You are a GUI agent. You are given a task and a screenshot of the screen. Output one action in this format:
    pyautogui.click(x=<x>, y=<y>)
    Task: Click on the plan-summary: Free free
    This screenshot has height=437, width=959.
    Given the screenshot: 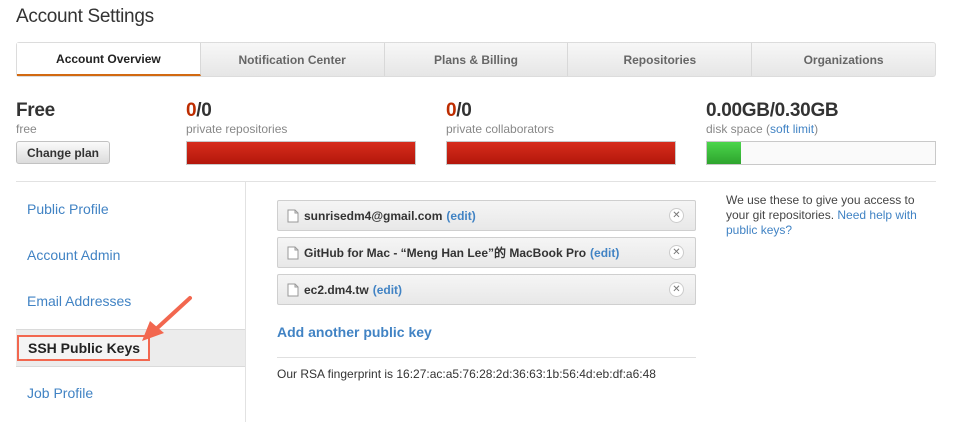 What is the action you would take?
    pyautogui.click(x=35, y=118)
    